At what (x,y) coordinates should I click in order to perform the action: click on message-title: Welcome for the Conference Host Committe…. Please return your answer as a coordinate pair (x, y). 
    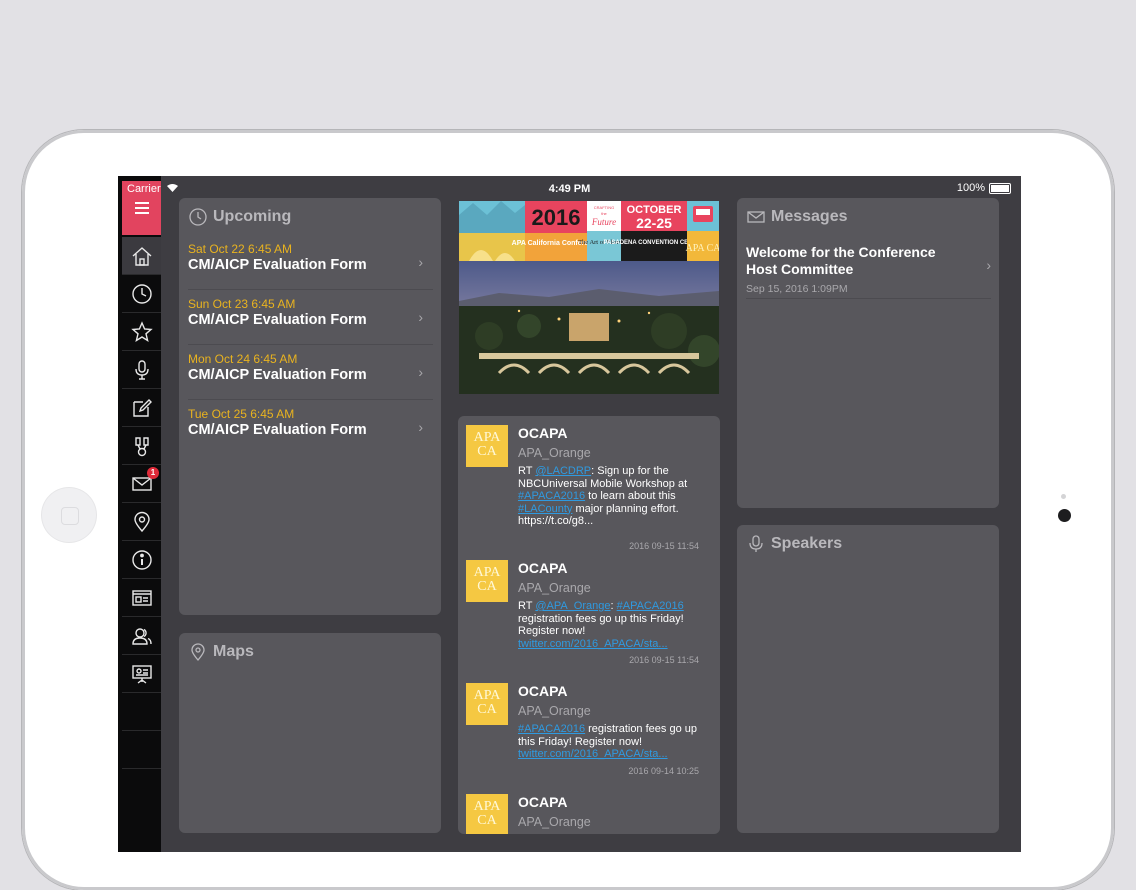
    Looking at the image, I should click on (841, 260).